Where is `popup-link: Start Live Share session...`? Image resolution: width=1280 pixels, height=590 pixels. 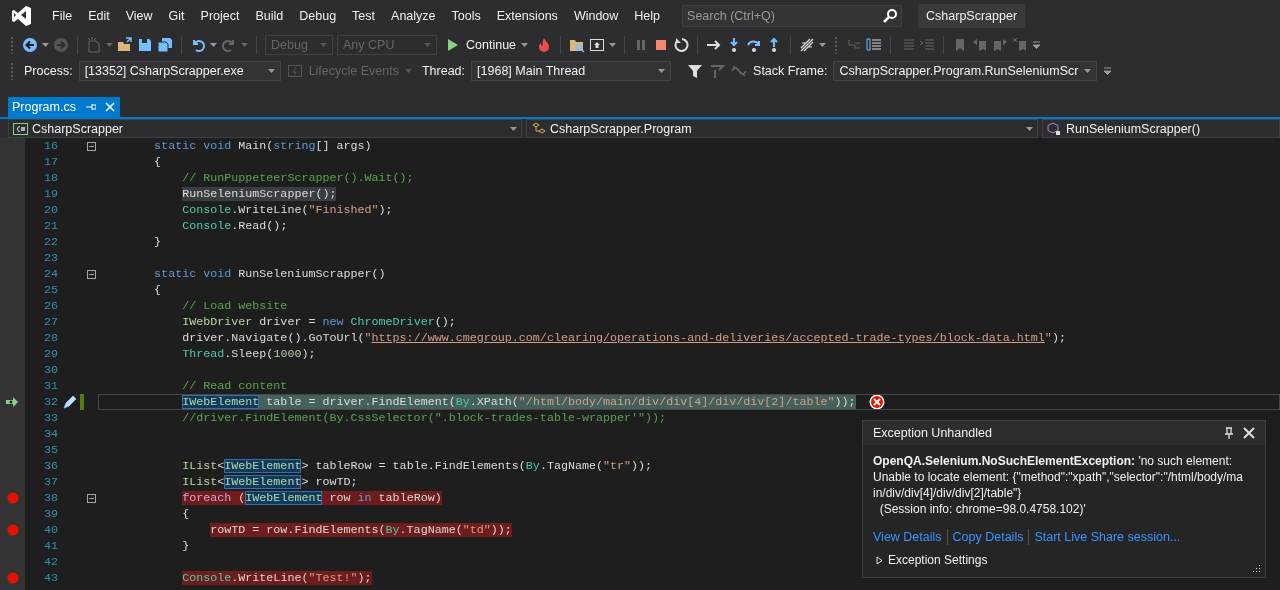 popup-link: Start Live Share session... is located at coordinates (1107, 537).